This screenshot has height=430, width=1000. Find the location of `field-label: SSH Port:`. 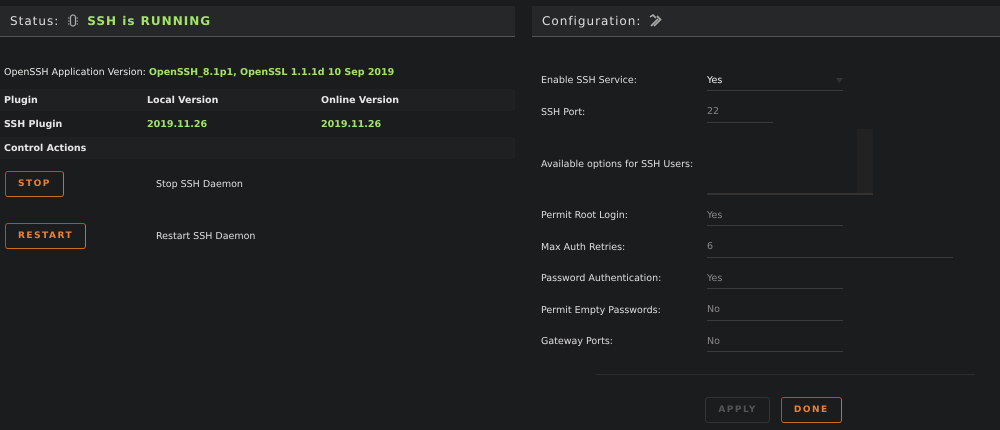

field-label: SSH Port: is located at coordinates (563, 112).